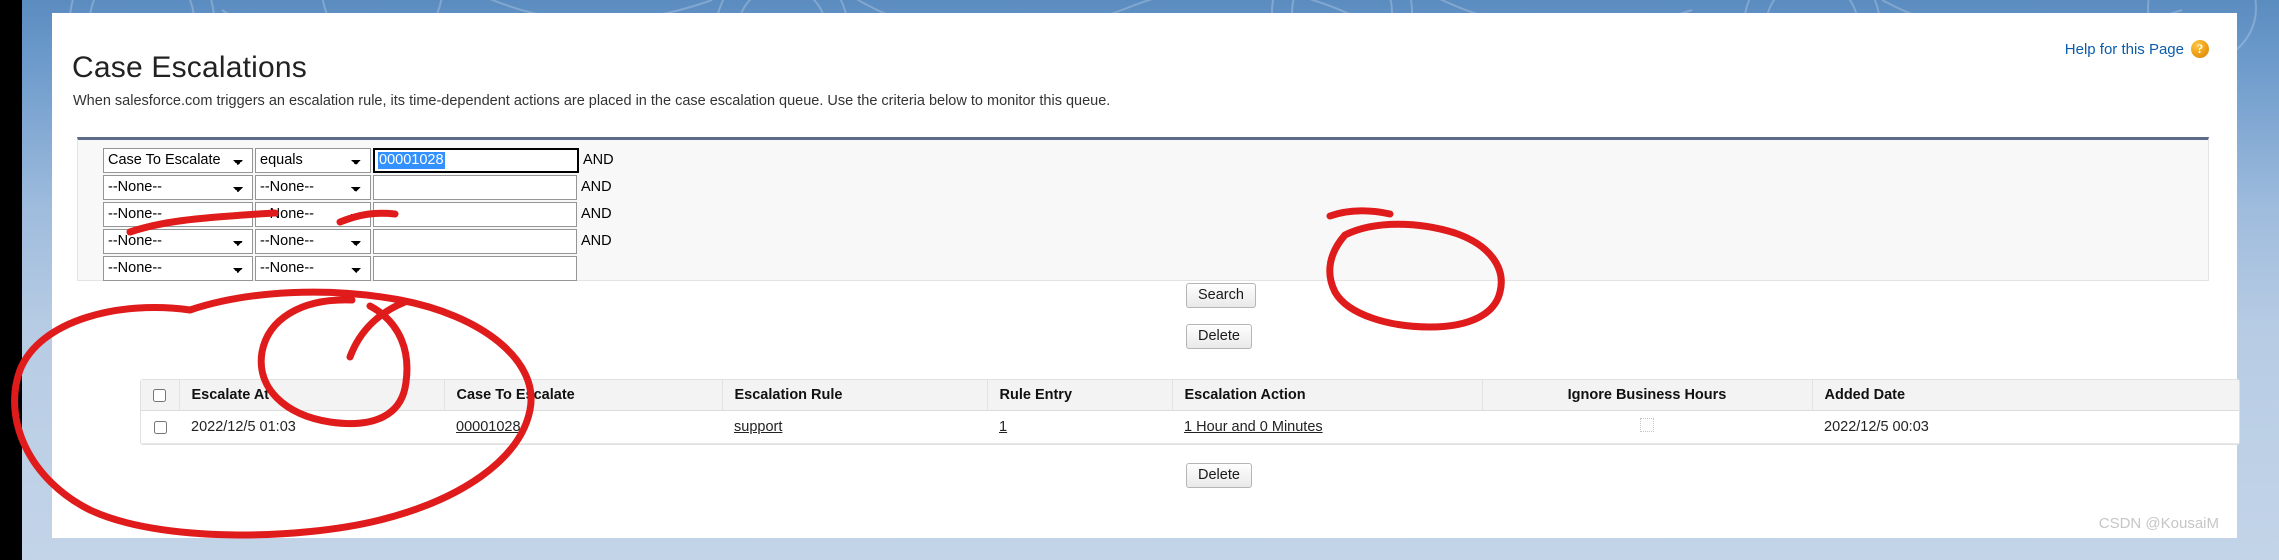 This screenshot has height=560, width=2279. I want to click on cell-escalation-action-cell: 1 Hour and 0 Minutes, so click(1327, 427).